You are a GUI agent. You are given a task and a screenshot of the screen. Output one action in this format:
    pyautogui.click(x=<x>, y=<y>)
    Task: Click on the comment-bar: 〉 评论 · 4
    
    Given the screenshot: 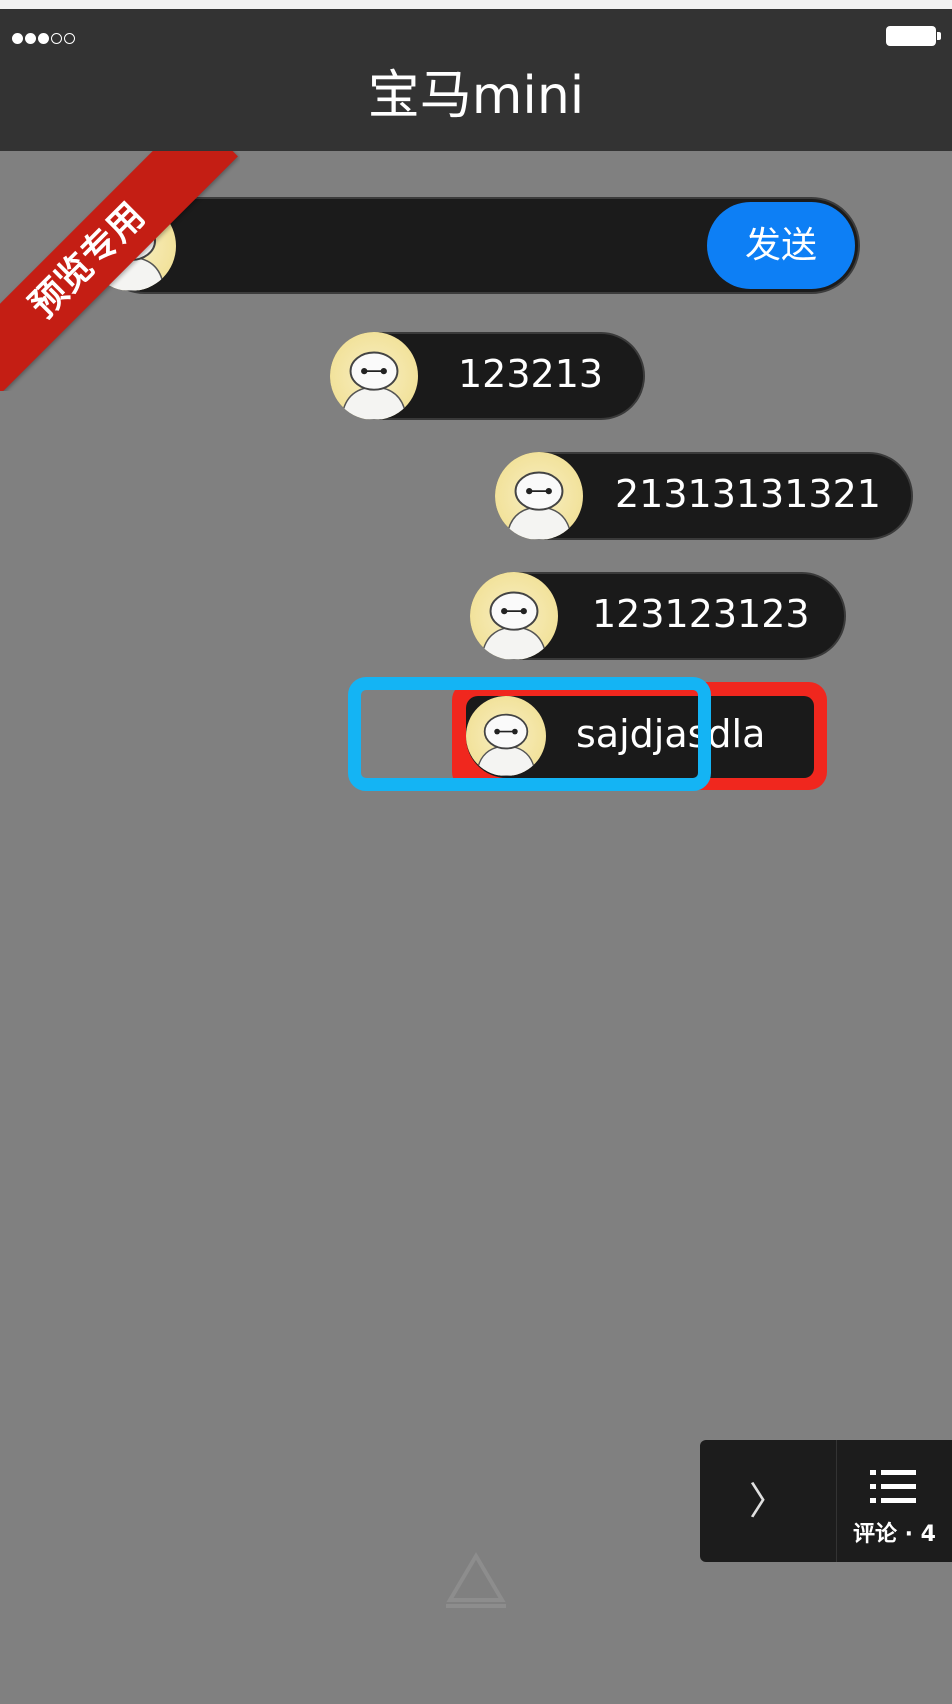 What is the action you would take?
    pyautogui.click(x=826, y=1501)
    